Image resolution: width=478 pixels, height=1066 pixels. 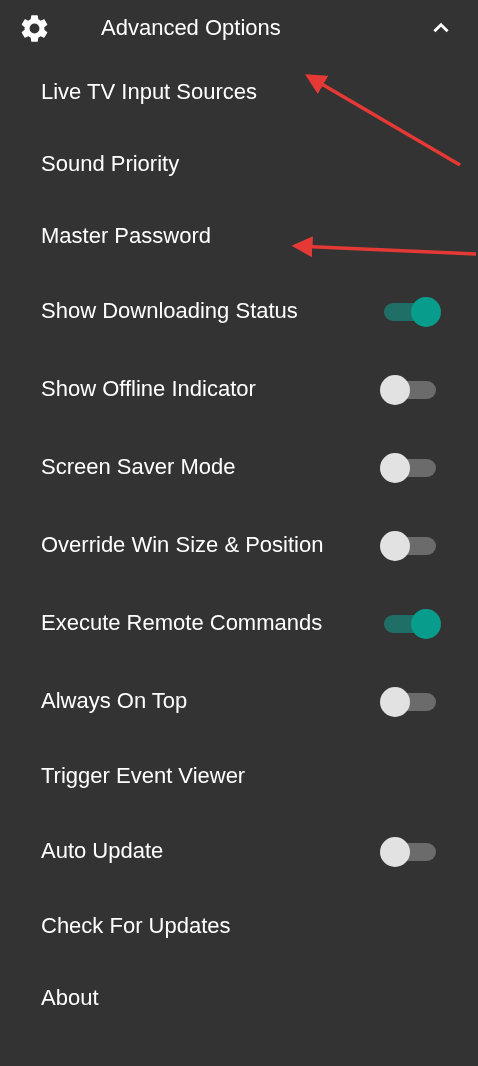 I want to click on setting-label: Execute Remote Commands, so click(x=182, y=623).